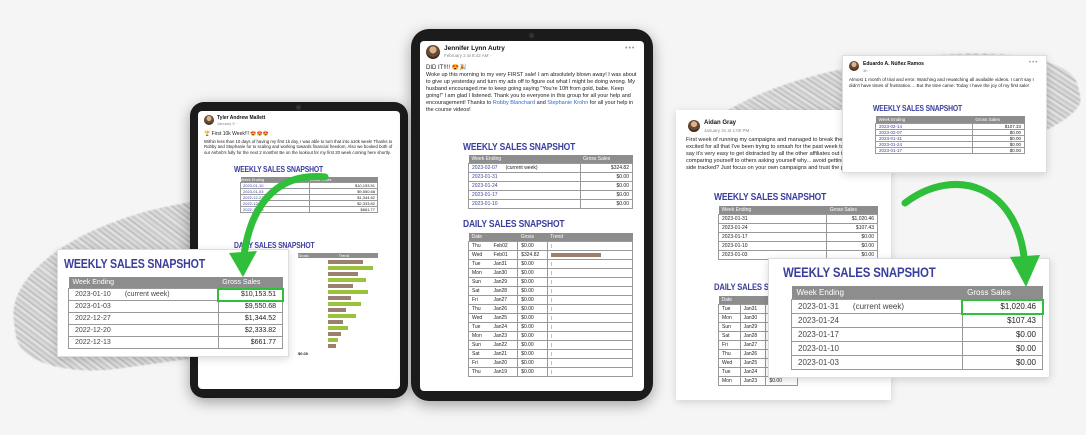 The height and width of the screenshot is (435, 1086). What do you see at coordinates (524, 168) in the screenshot?
I see `week-ending-cell: 2023-02-07 (current week)` at bounding box center [524, 168].